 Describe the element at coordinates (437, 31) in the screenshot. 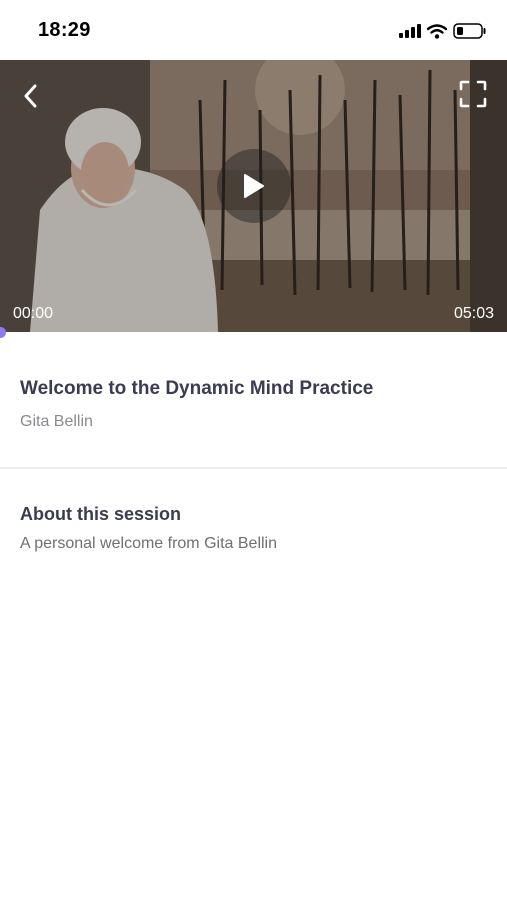

I see `wifi-icon` at that location.